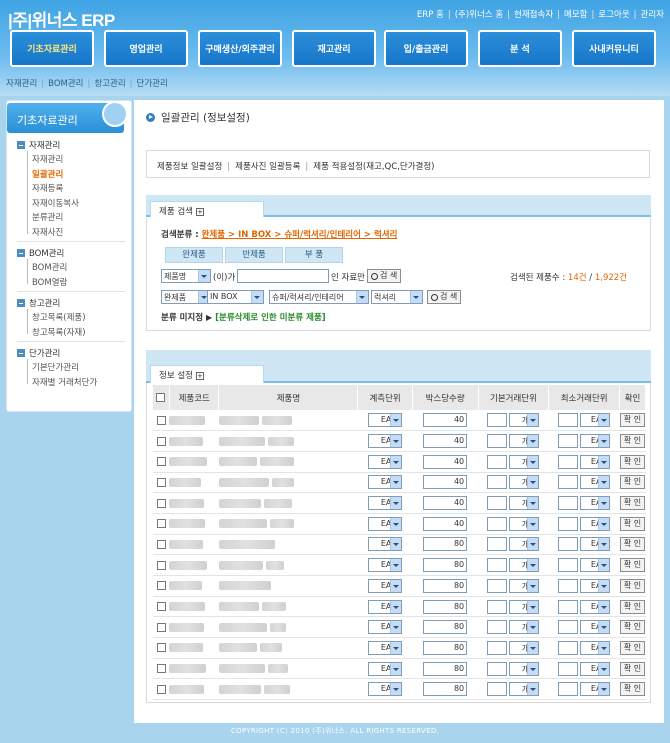  What do you see at coordinates (240, 48) in the screenshot?
I see `nav-3: 구매생산/외주관리` at bounding box center [240, 48].